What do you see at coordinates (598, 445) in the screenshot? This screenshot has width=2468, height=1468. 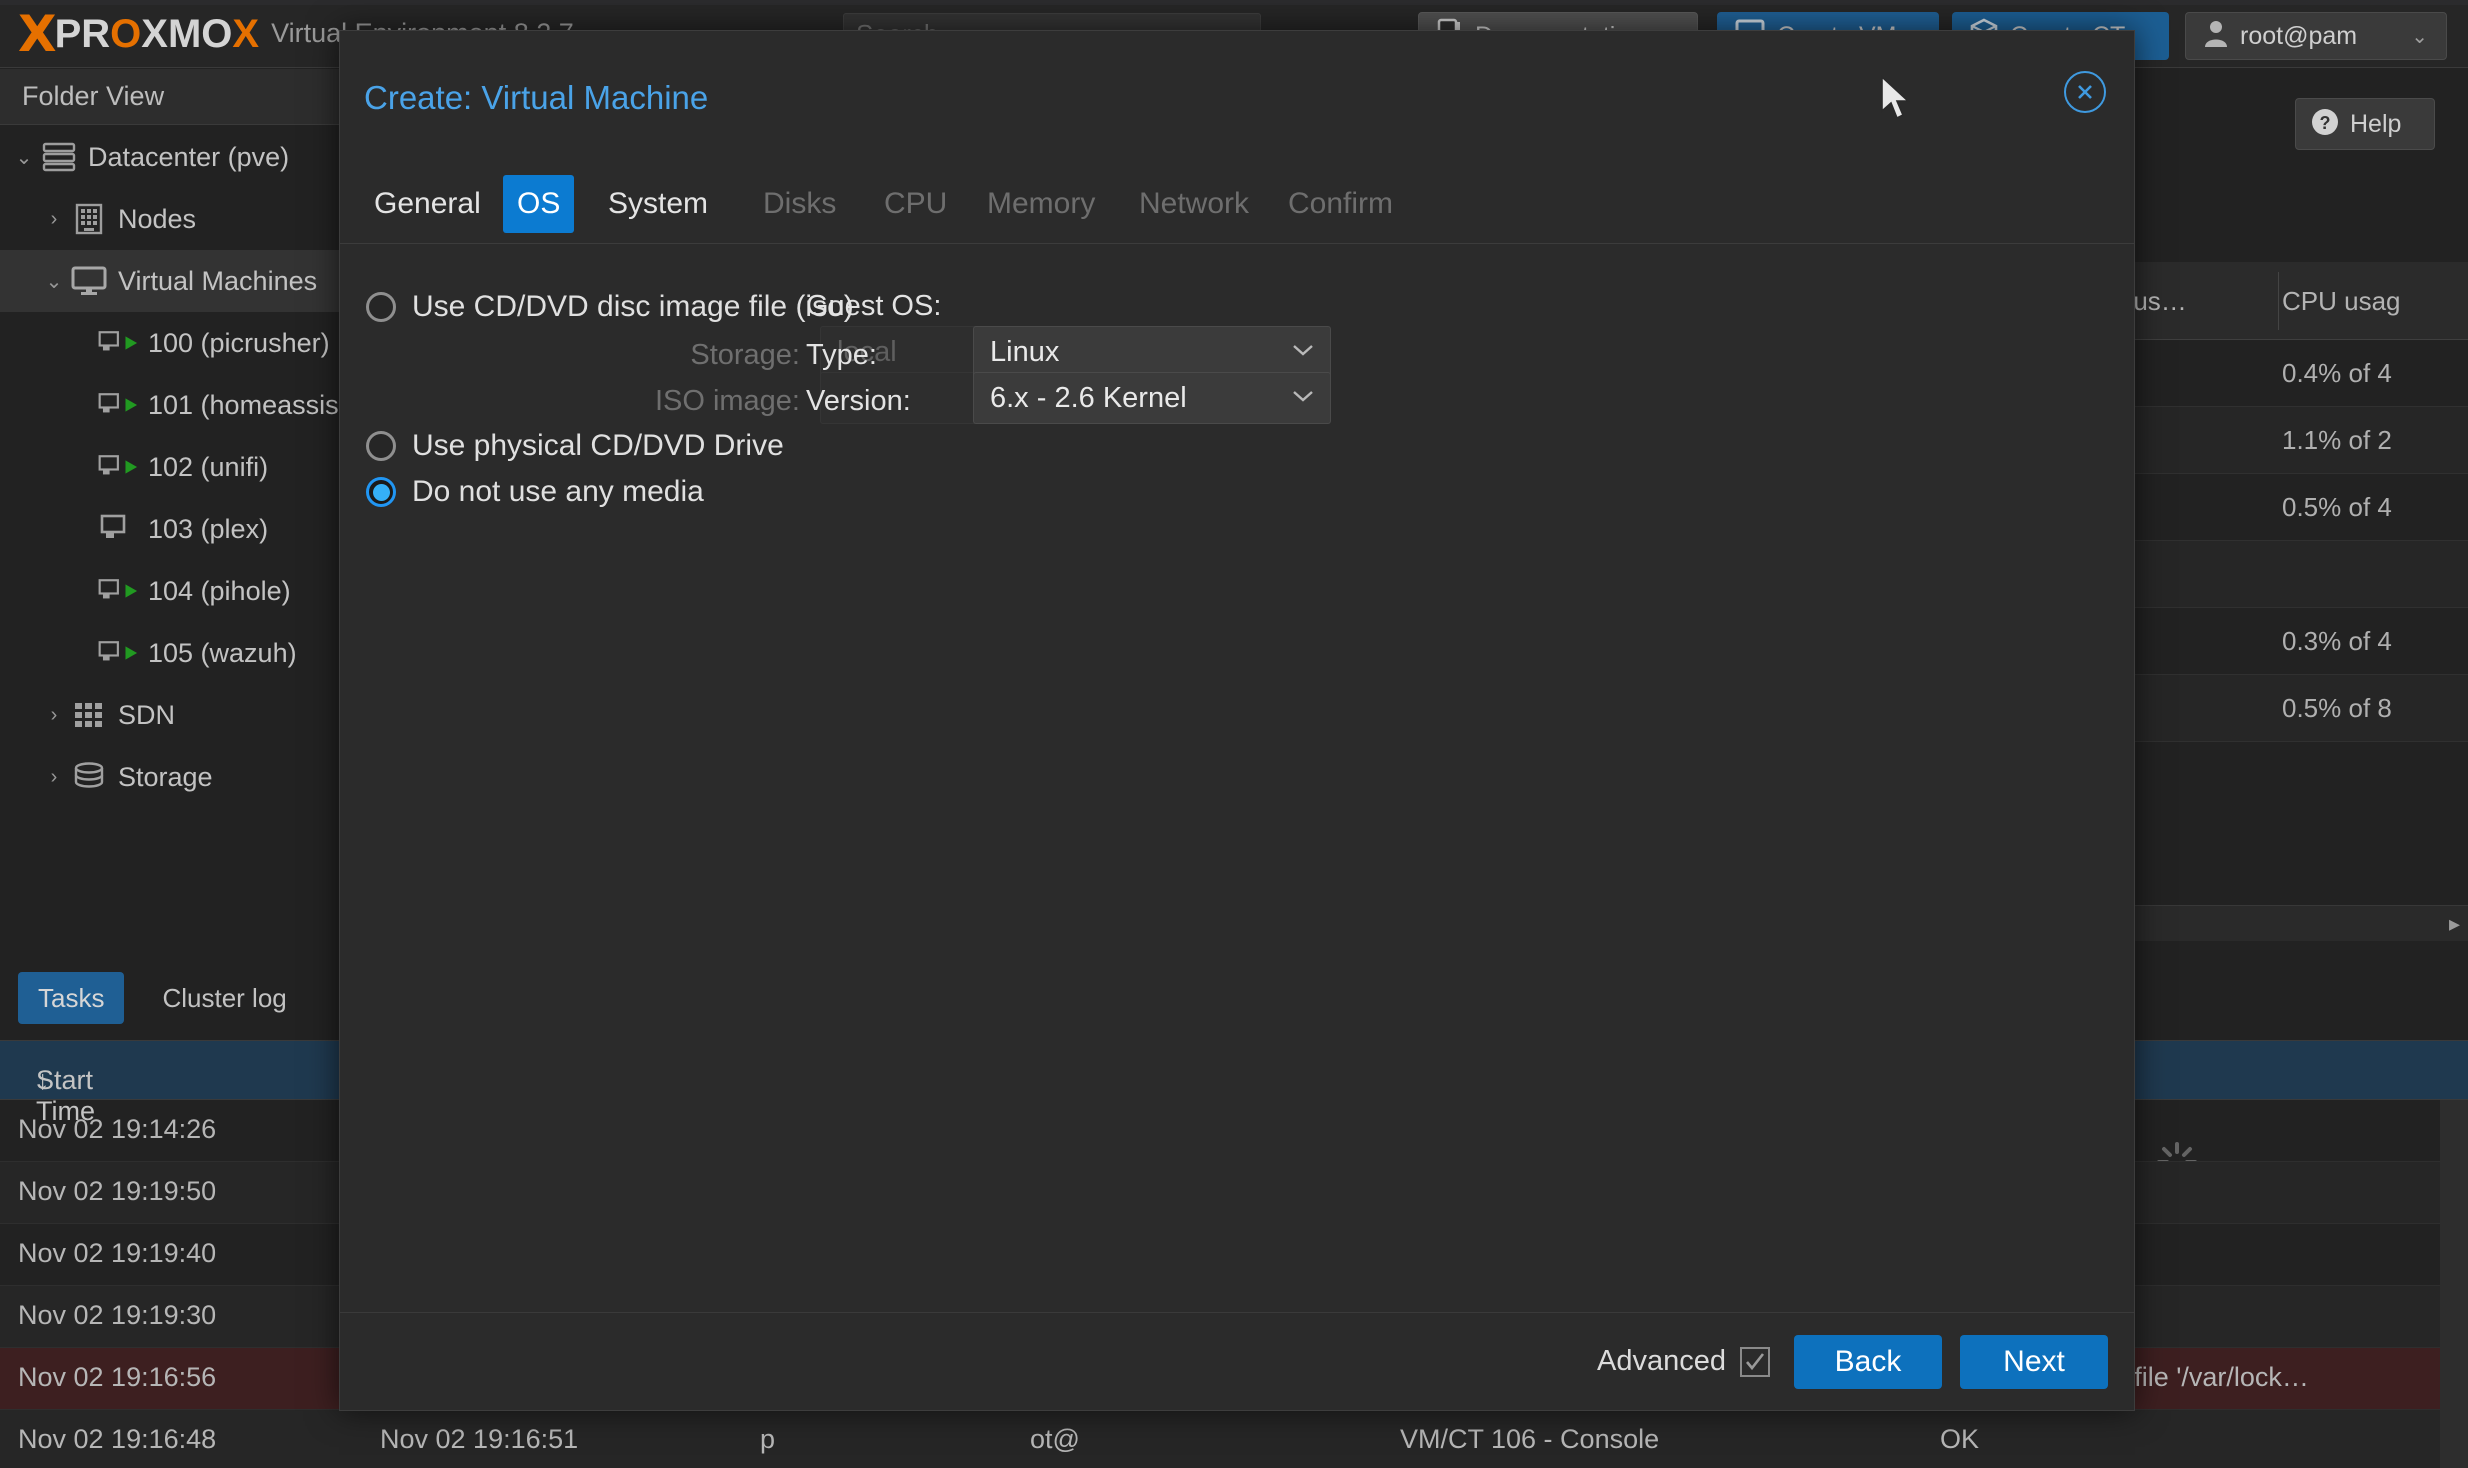 I see `radio-use-physical-drive-label: Use physical CD/DVD Drive` at bounding box center [598, 445].